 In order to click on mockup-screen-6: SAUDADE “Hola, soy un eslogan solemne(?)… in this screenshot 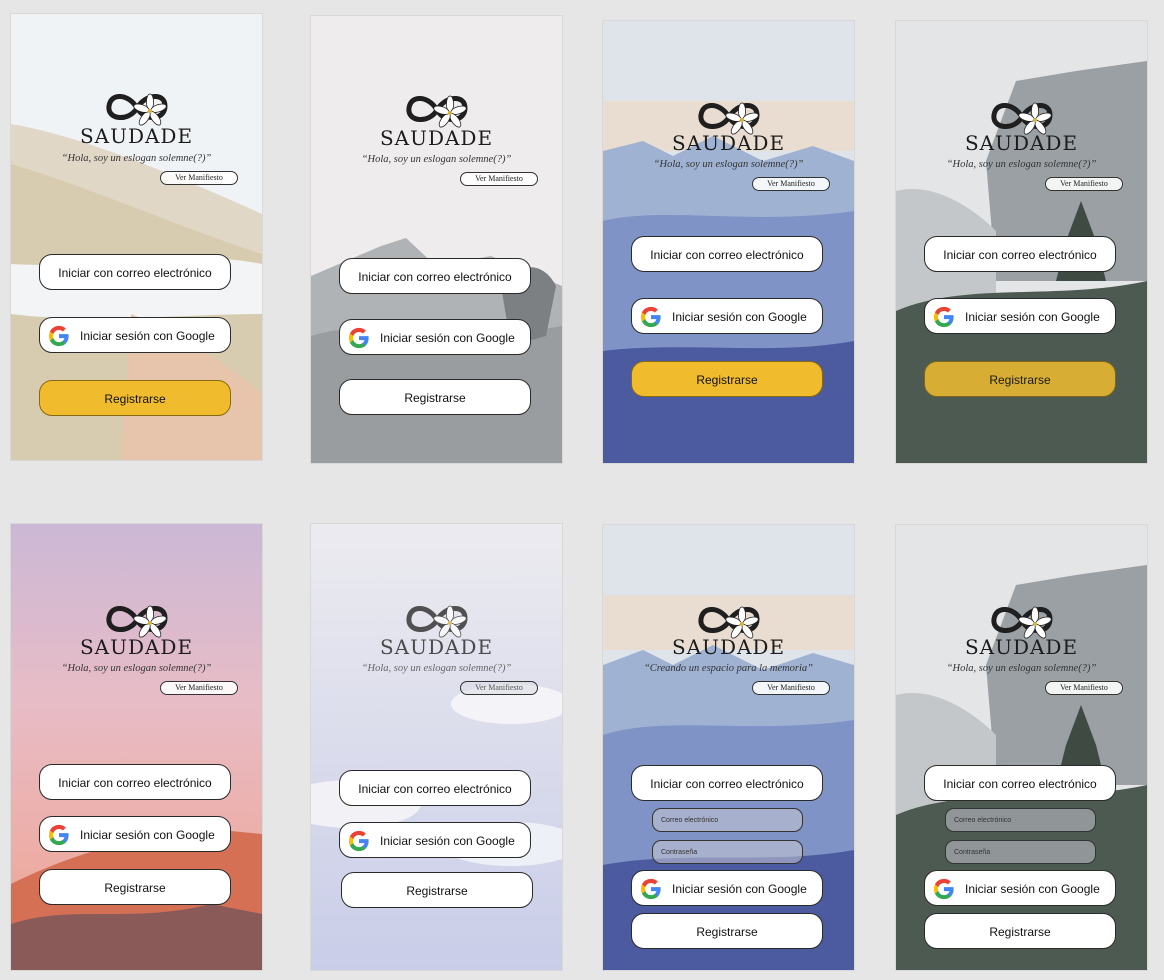, I will do `click(436, 747)`.